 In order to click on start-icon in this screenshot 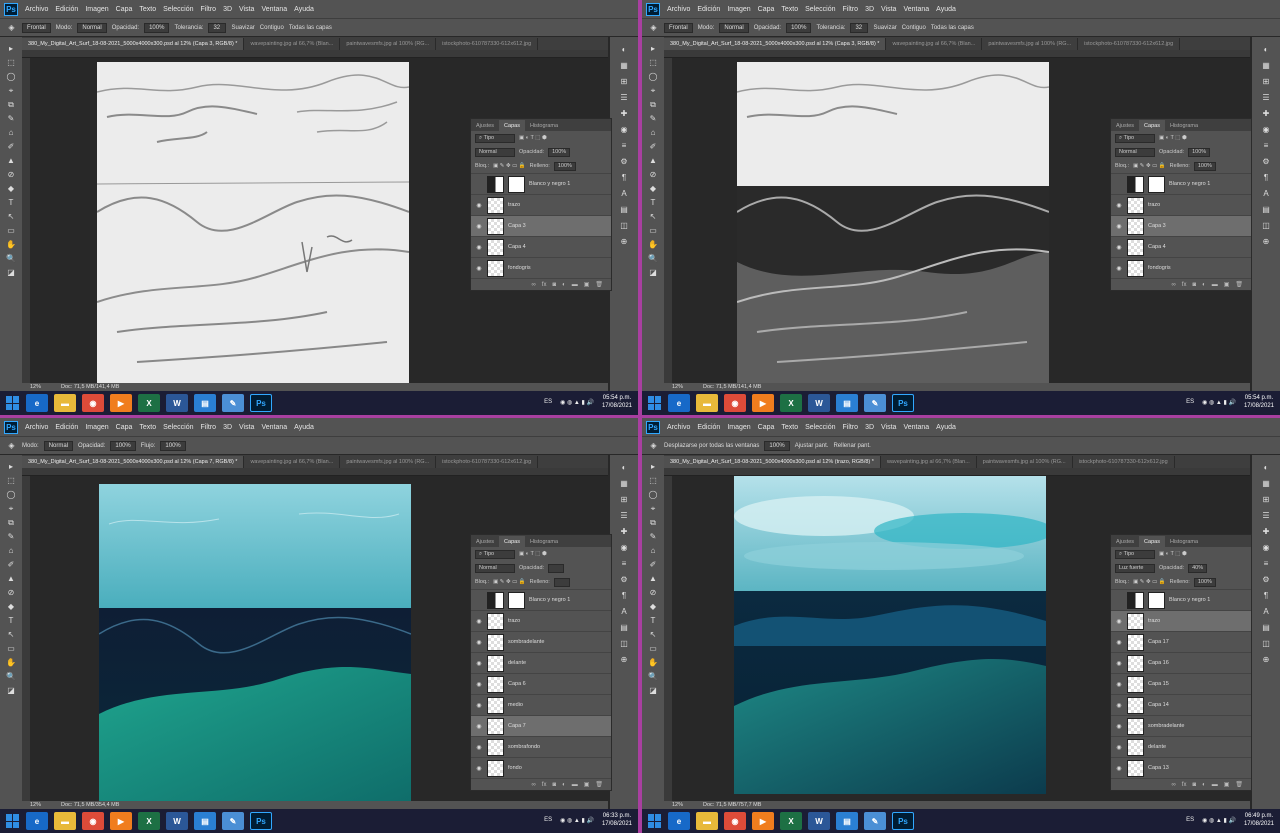, I will do `click(655, 821)`.